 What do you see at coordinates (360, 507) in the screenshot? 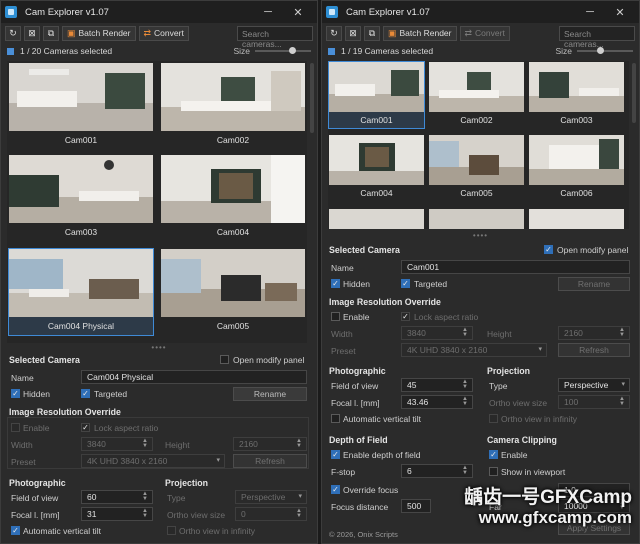
I see `focus-distance-label: Focus distance` at bounding box center [360, 507].